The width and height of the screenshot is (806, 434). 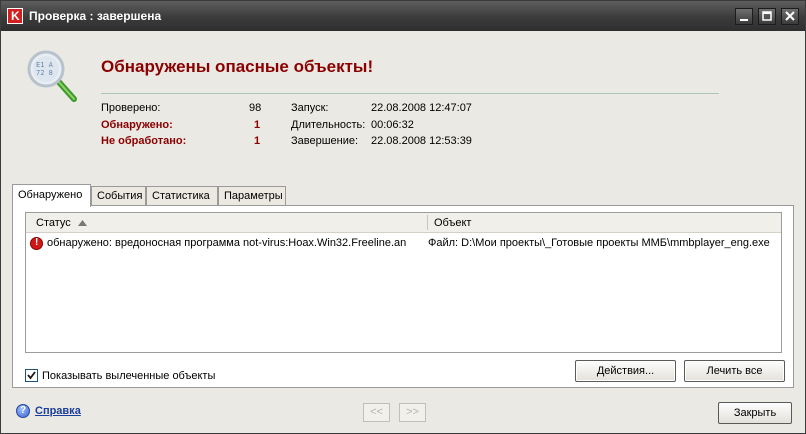 What do you see at coordinates (421, 141) in the screenshot?
I see `finish-value: 22.08.2008 12:53:39` at bounding box center [421, 141].